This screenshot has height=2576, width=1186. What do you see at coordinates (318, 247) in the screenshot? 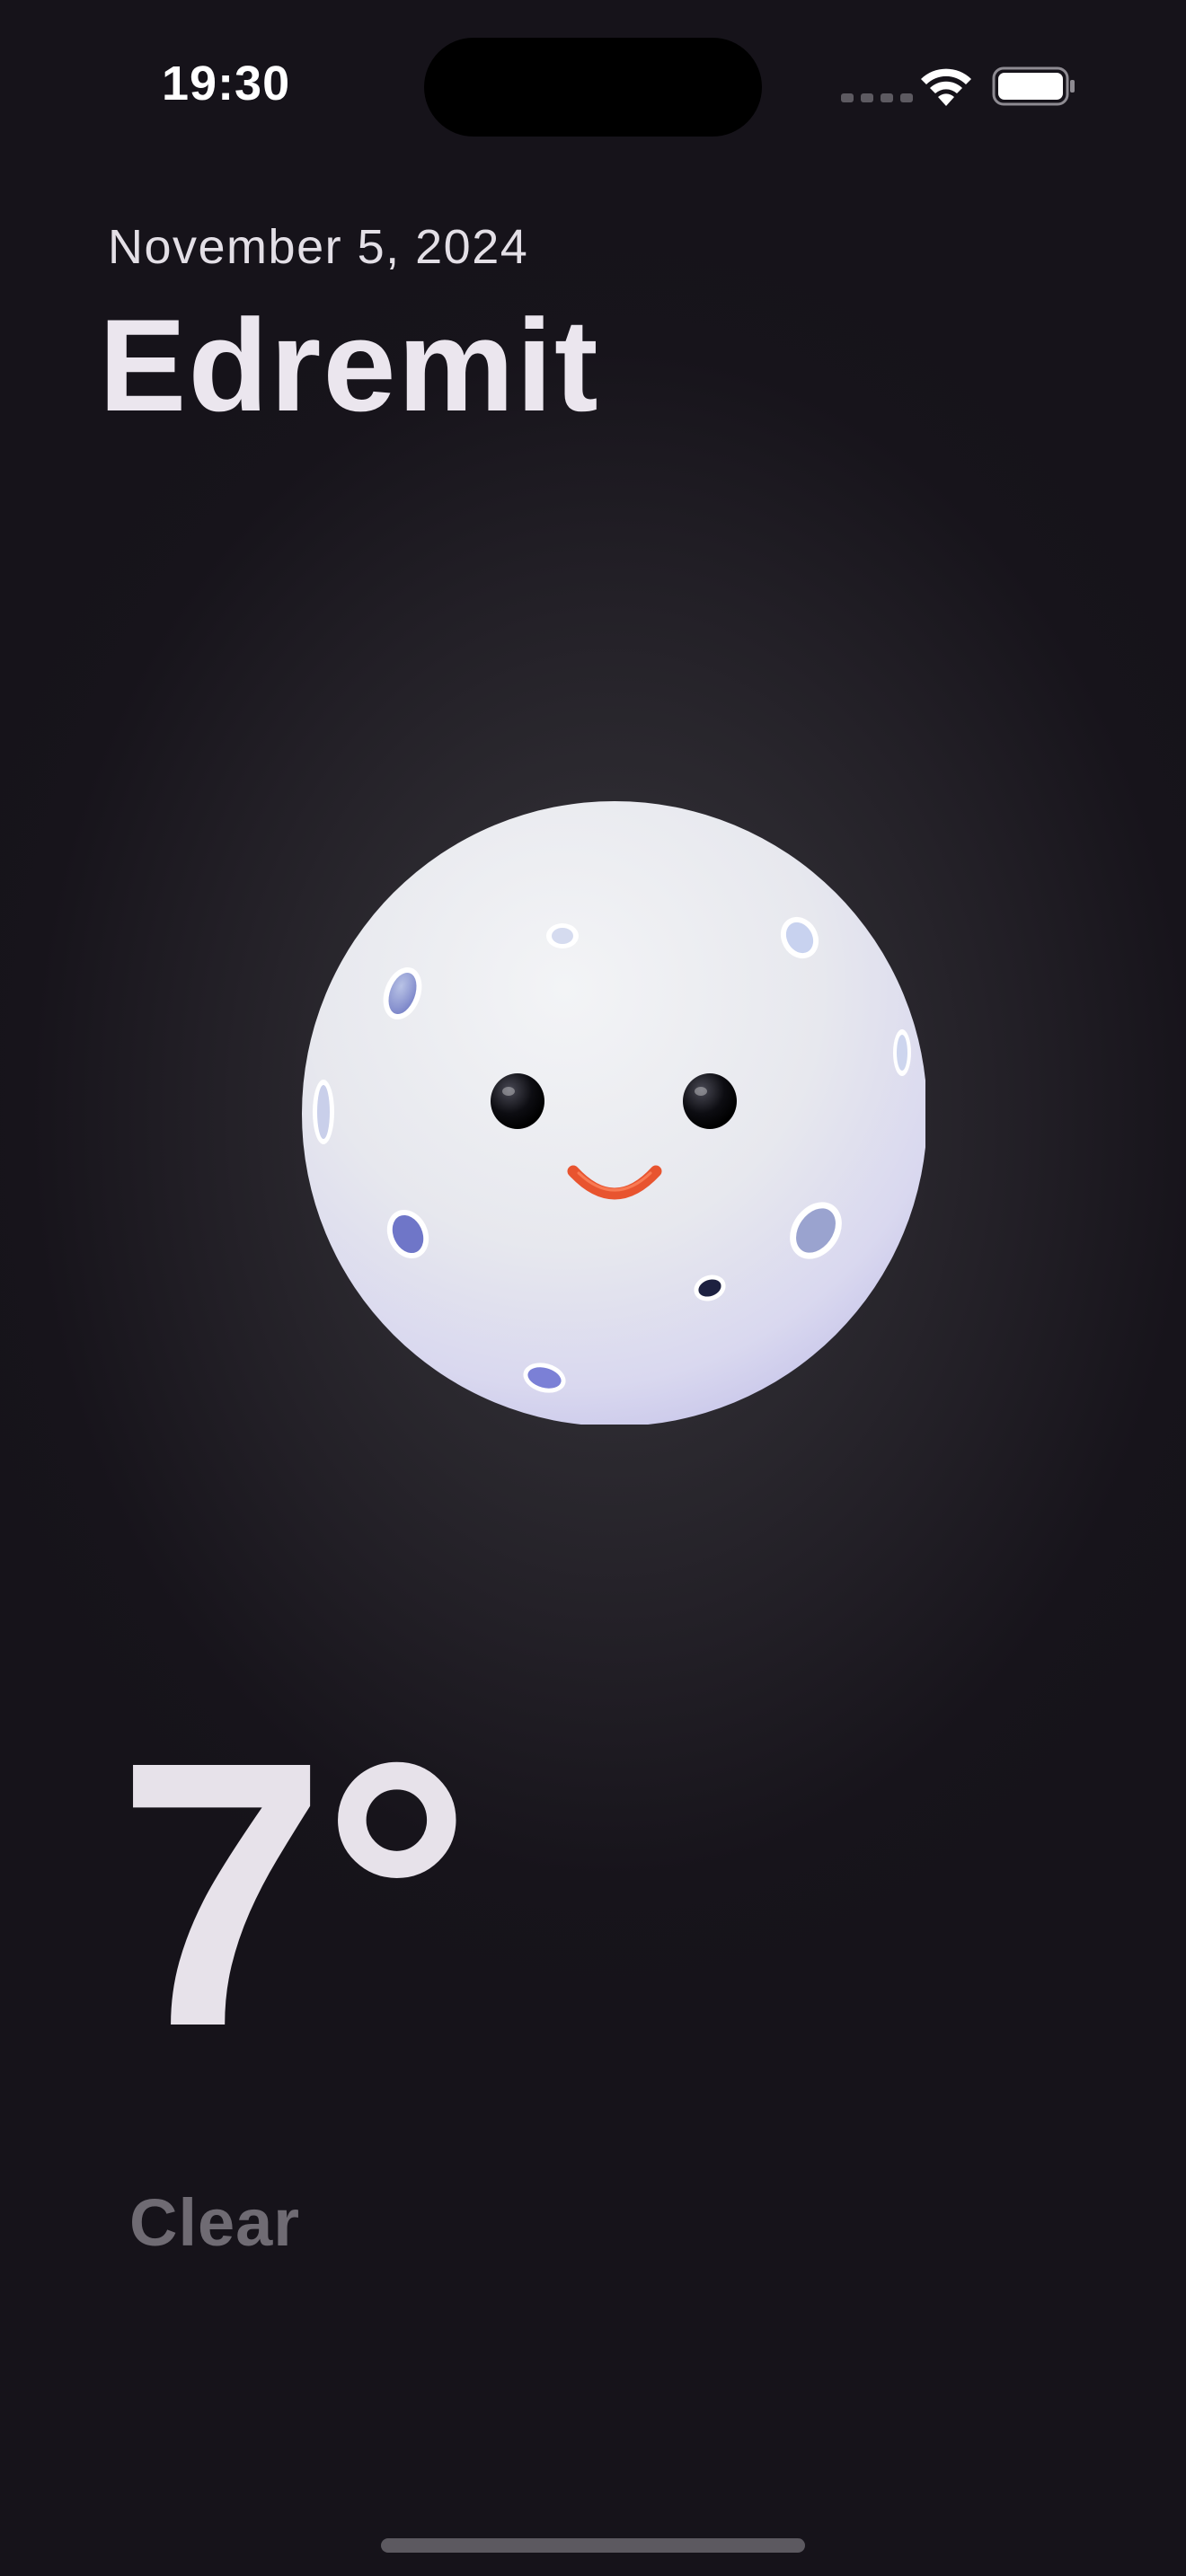
I see `date-label: November 5, 2024` at bounding box center [318, 247].